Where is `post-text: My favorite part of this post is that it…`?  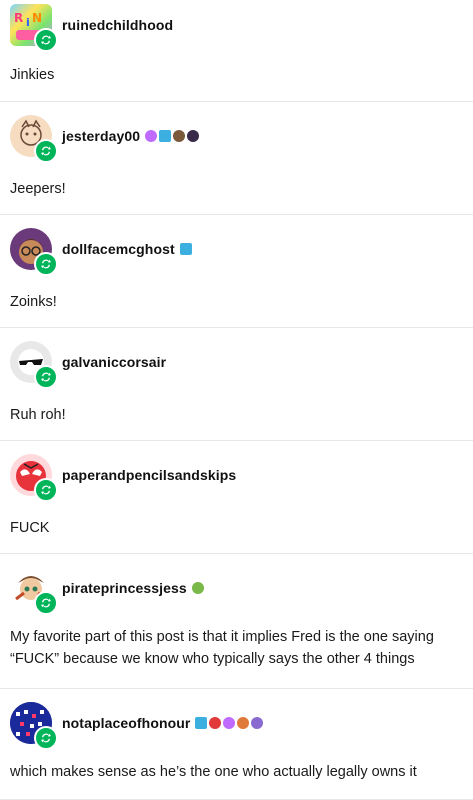 post-text: My favorite part of this post is that it… is located at coordinates (222, 648).